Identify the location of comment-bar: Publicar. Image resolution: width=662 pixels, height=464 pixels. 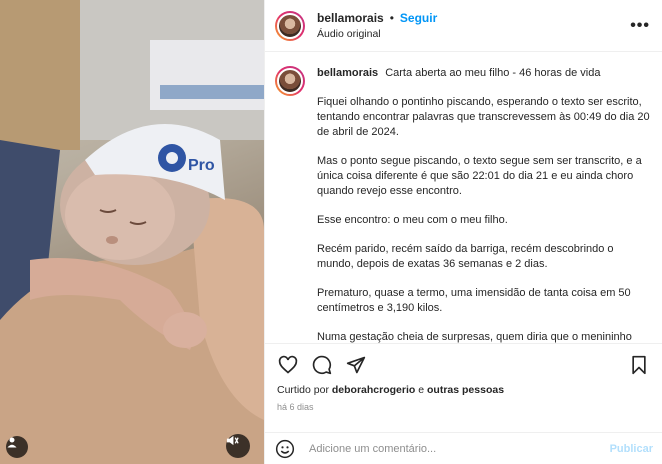
(463, 448).